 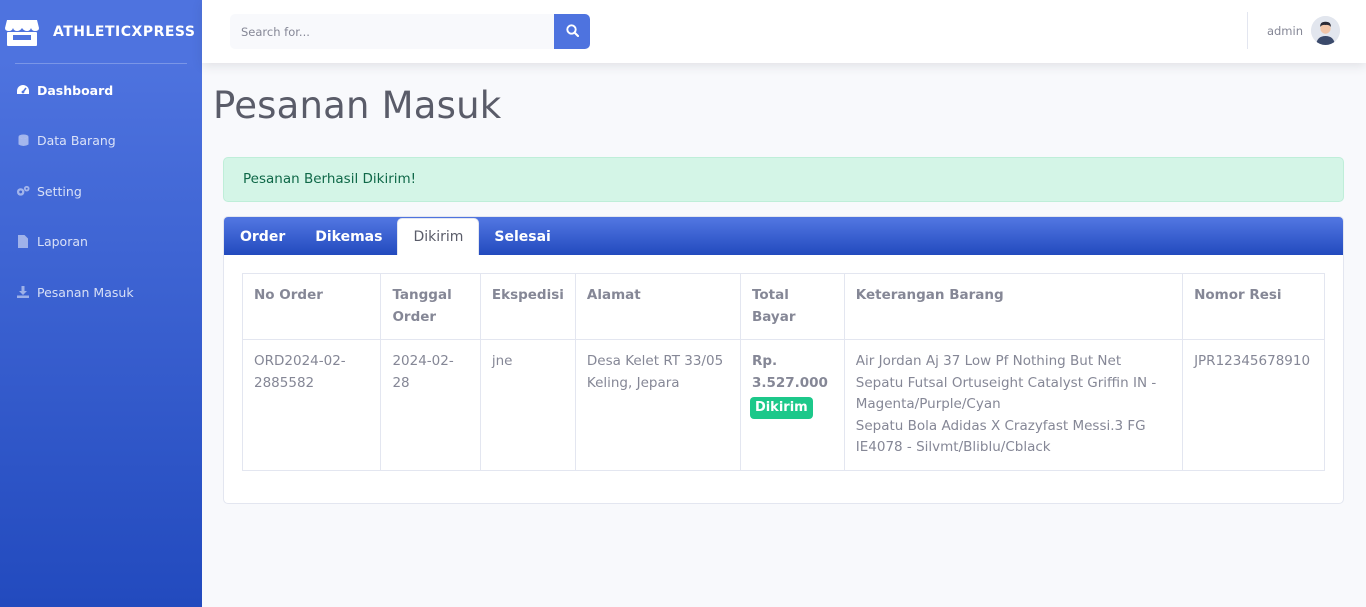 What do you see at coordinates (784, 31) in the screenshot?
I see `topbar: admin` at bounding box center [784, 31].